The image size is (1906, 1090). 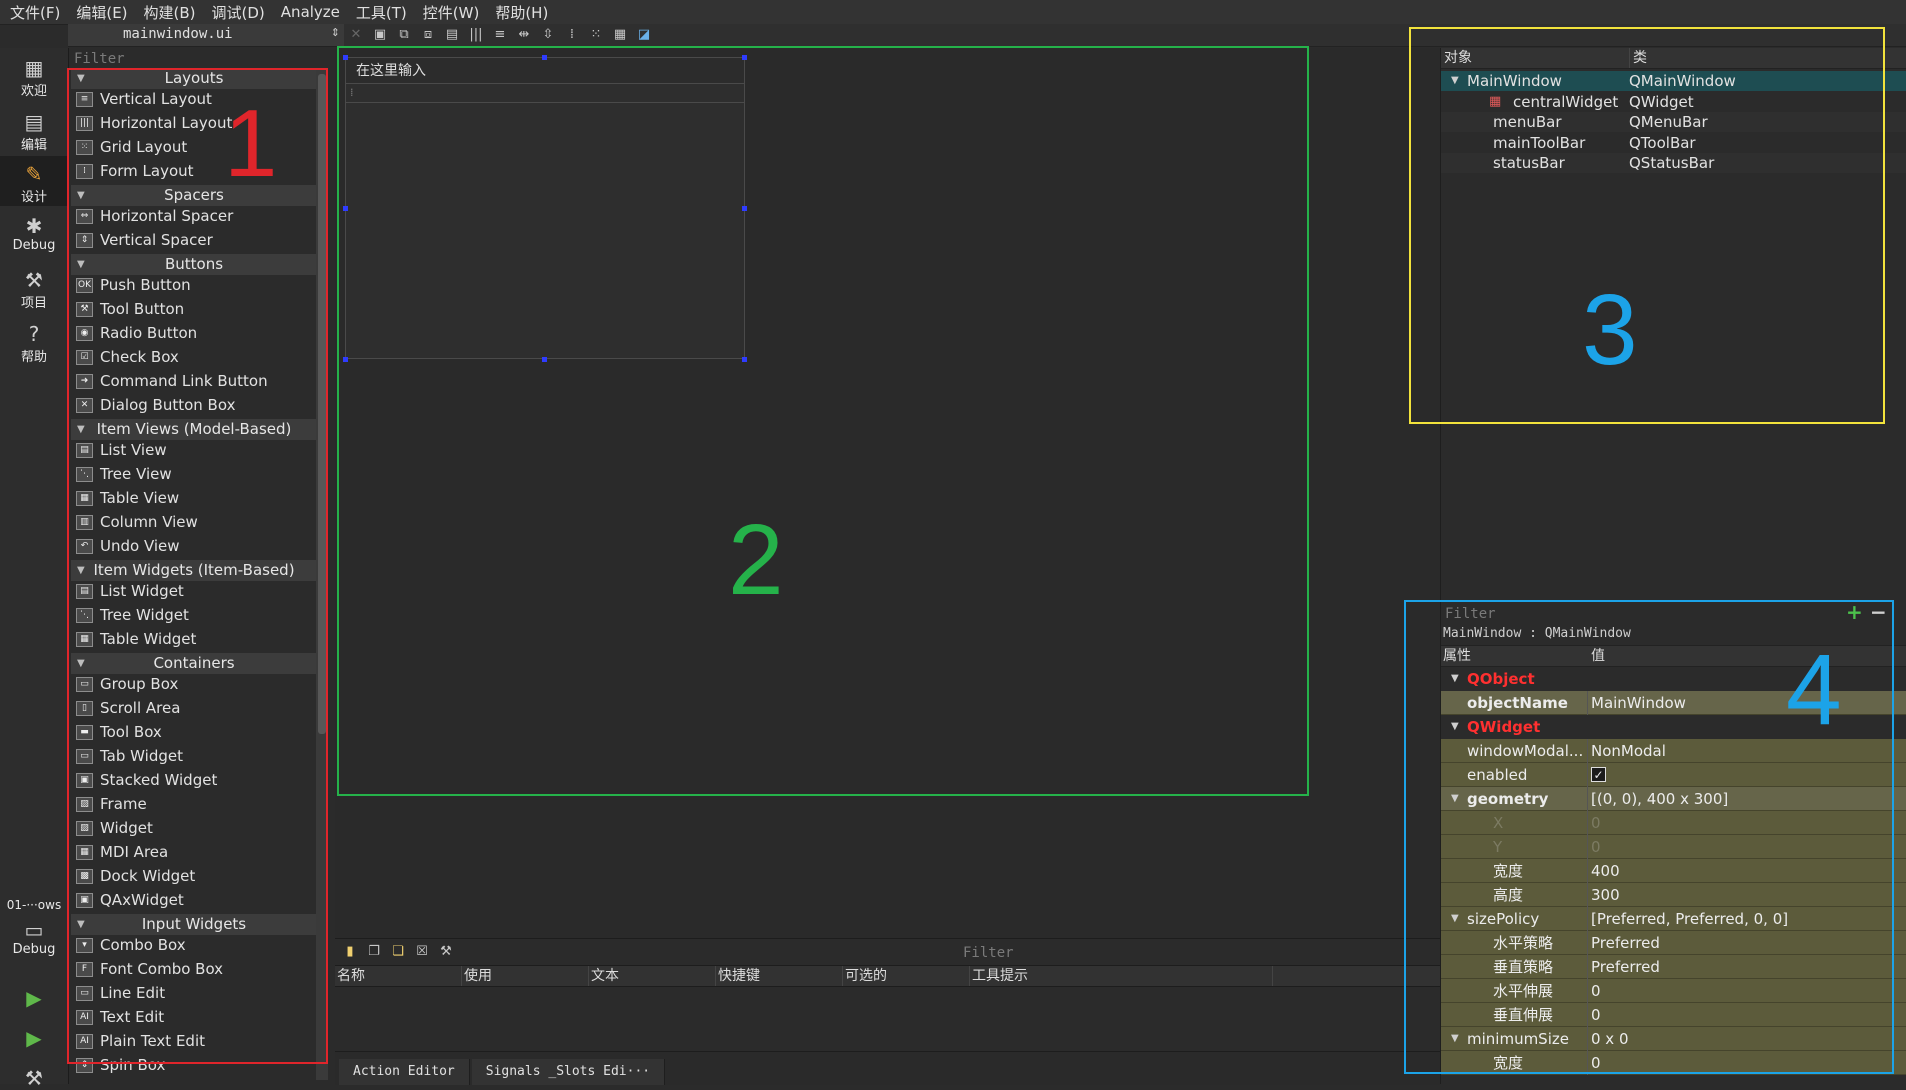 I want to click on action-editor-toolbar: ▮ ❐ ❏ ☒ ⚒, so click(x=887, y=952).